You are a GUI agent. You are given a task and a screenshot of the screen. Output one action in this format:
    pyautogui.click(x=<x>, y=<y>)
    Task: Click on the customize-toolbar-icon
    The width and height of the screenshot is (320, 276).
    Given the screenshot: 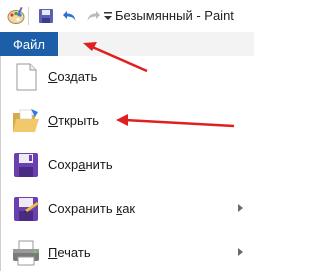 What is the action you would take?
    pyautogui.click(x=108, y=16)
    